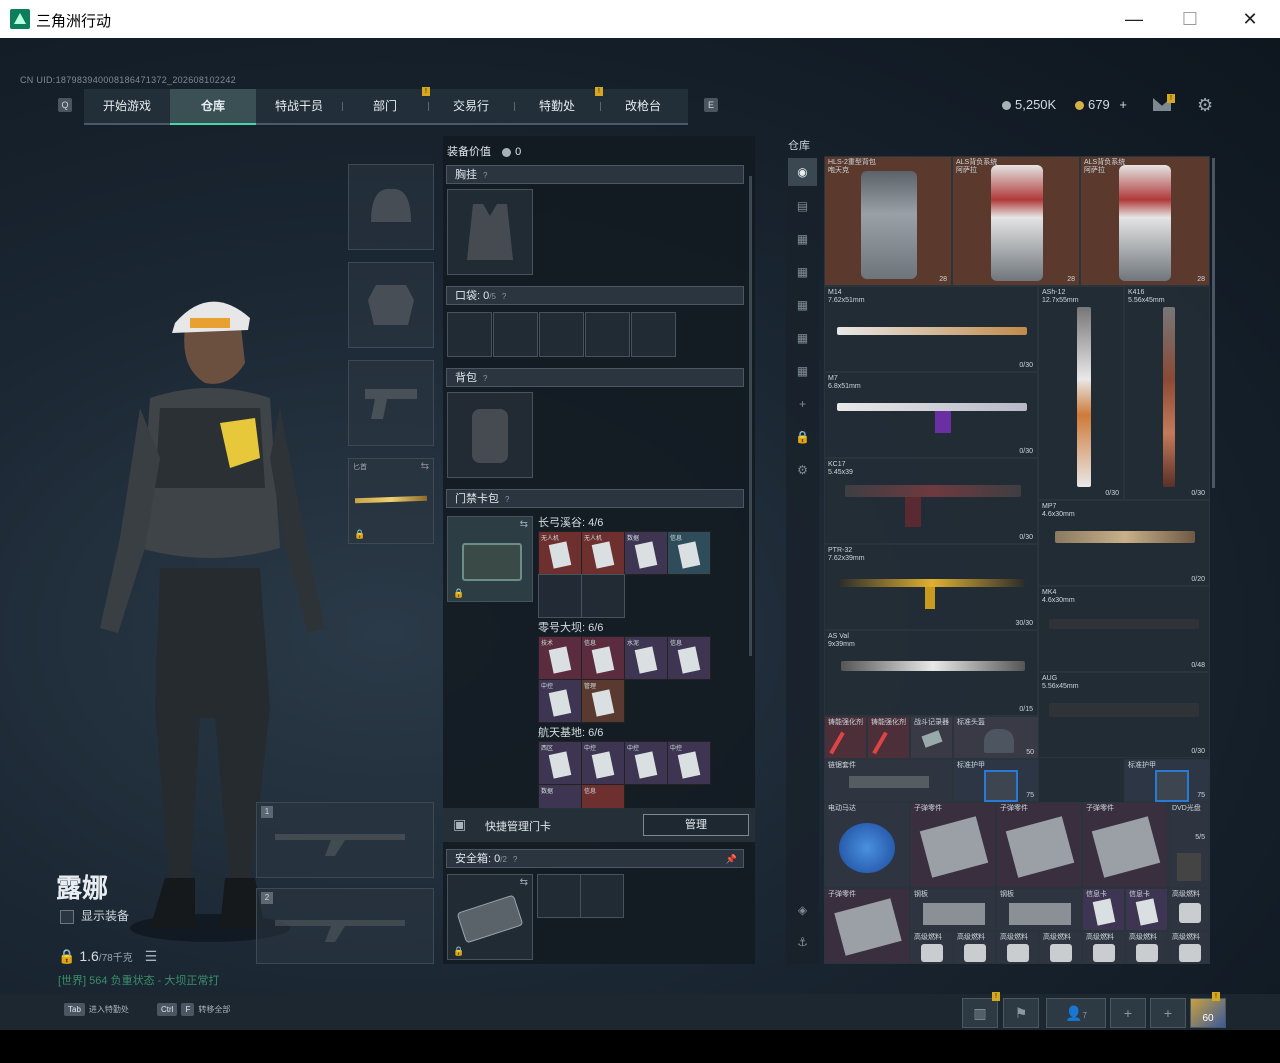 Image resolution: width=1280 pixels, height=1063 pixels. Describe the element at coordinates (931, 501) in the screenshot. I see `stash-item-gun: KC17 5.45x39 0/30` at that location.